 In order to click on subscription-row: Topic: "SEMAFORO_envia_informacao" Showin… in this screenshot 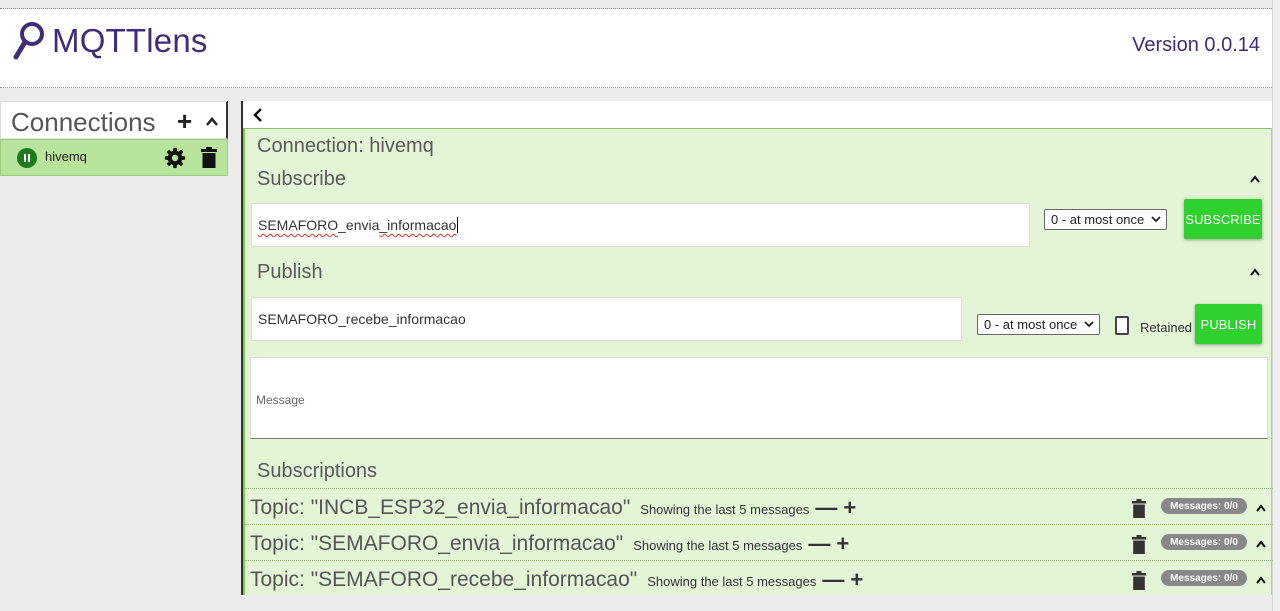, I will do `click(759, 542)`.